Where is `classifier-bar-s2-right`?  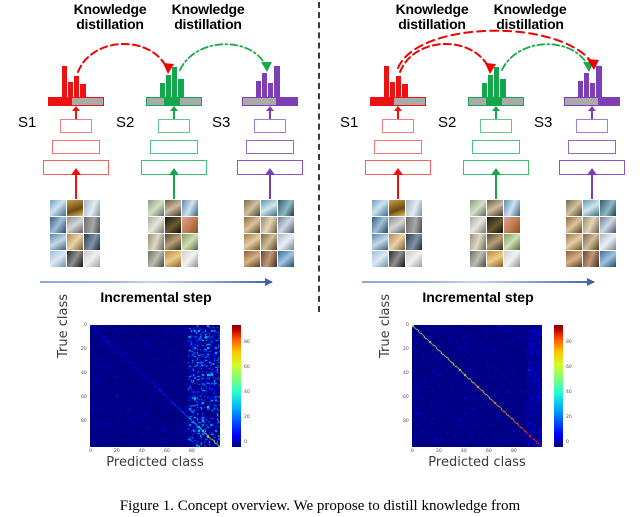 classifier-bar-s2-right is located at coordinates (496, 101).